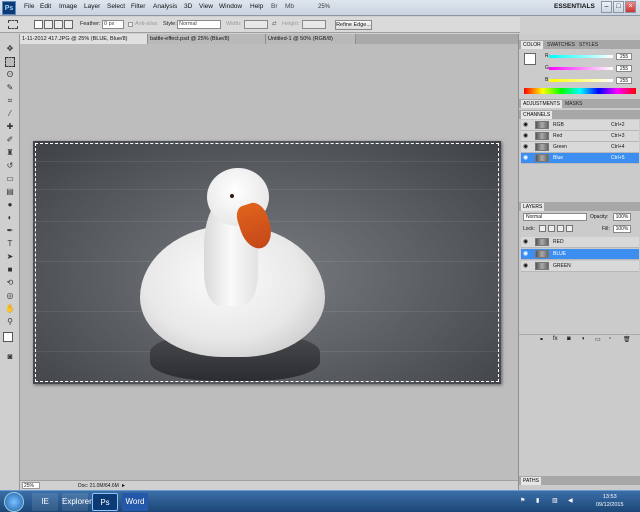 The height and width of the screenshot is (512, 640). What do you see at coordinates (580, 266) in the screenshot?
I see `layer-row-green: ◉ GREEN` at bounding box center [580, 266].